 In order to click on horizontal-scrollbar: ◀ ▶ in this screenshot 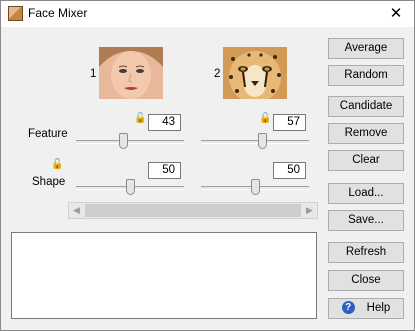, I will do `click(193, 210)`.